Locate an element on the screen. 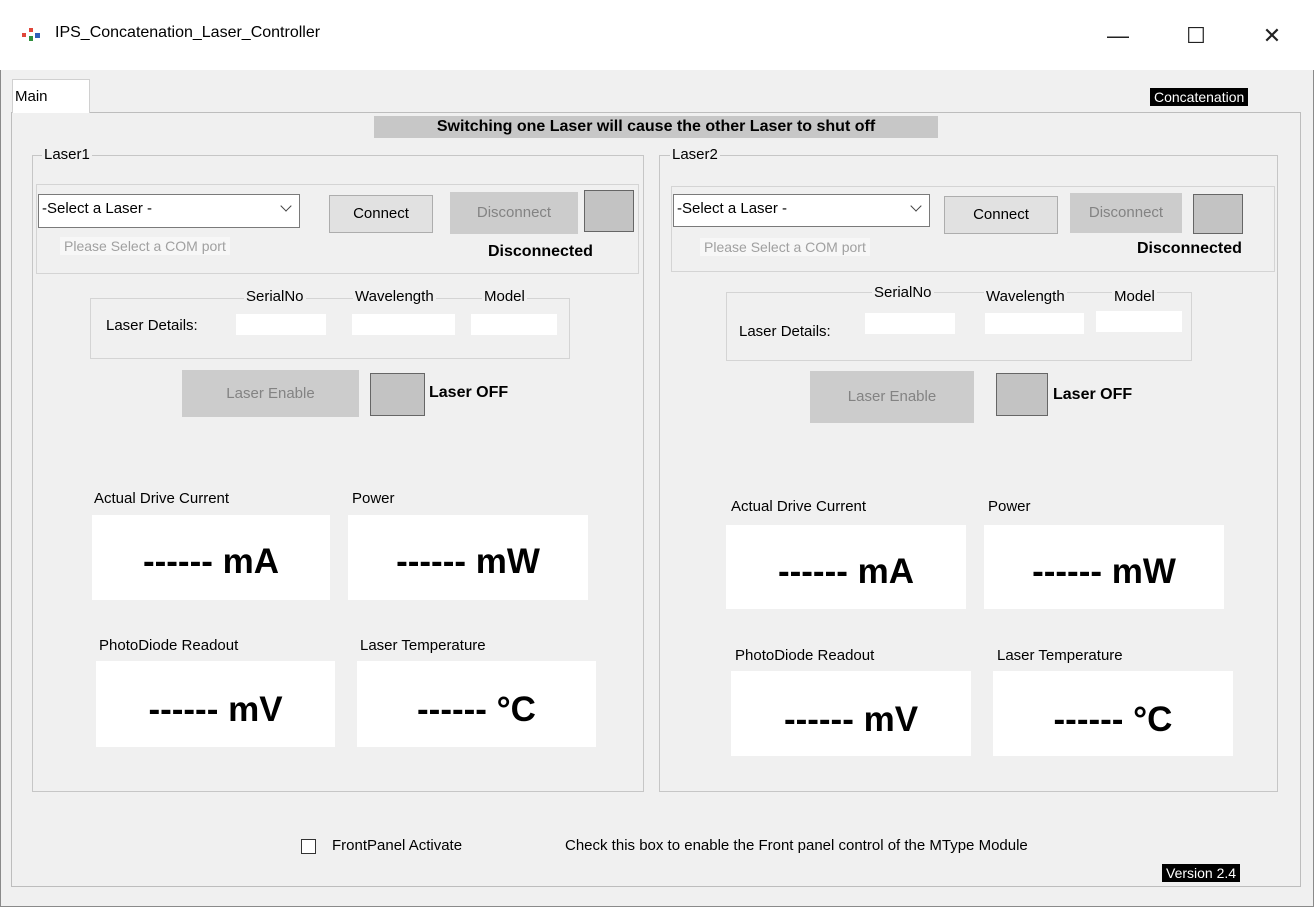 Image resolution: width=1314 pixels, height=907 pixels. laser1-power-readout: ------ mW is located at coordinates (468, 557).